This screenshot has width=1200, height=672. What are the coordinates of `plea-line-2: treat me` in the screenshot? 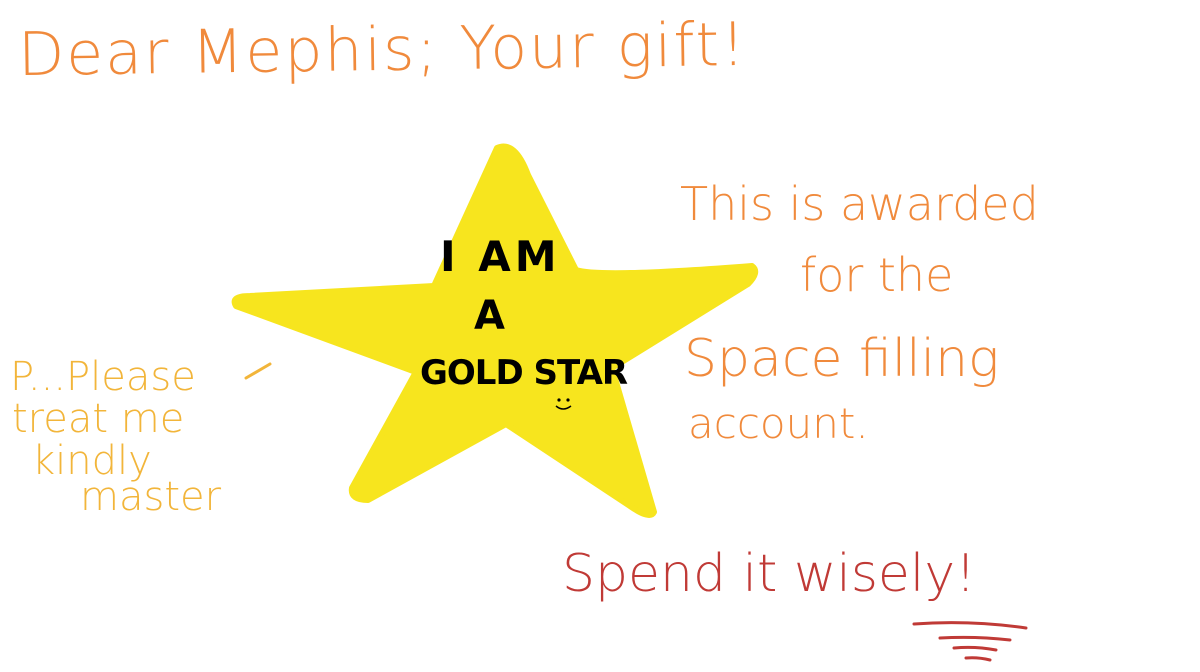 It's located at (98, 419).